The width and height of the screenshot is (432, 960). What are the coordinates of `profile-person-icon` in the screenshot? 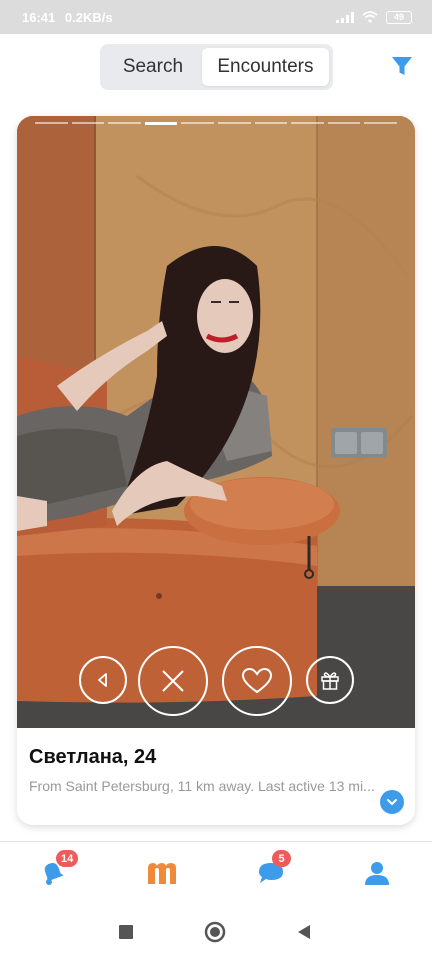 It's located at (377, 873).